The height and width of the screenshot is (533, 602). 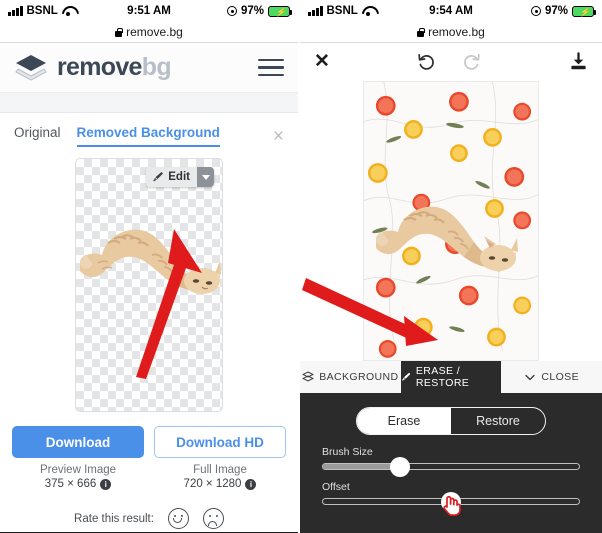 I want to click on undo-arrow-icon, so click(x=426, y=61).